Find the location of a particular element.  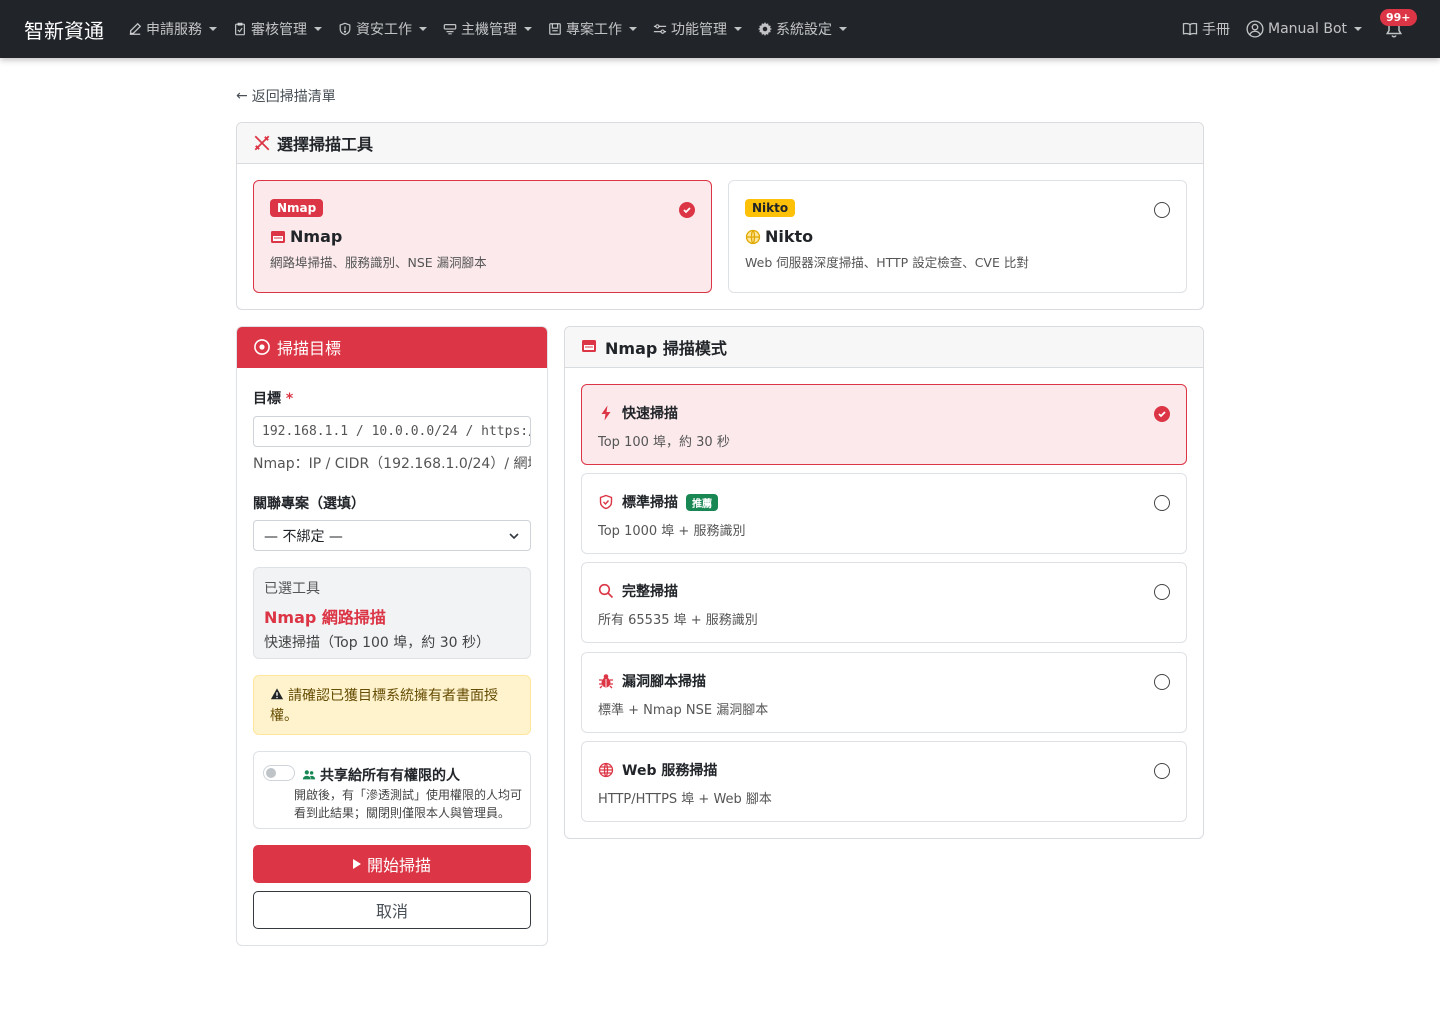

nav-menu-project: 專案工作 is located at coordinates (592, 29).